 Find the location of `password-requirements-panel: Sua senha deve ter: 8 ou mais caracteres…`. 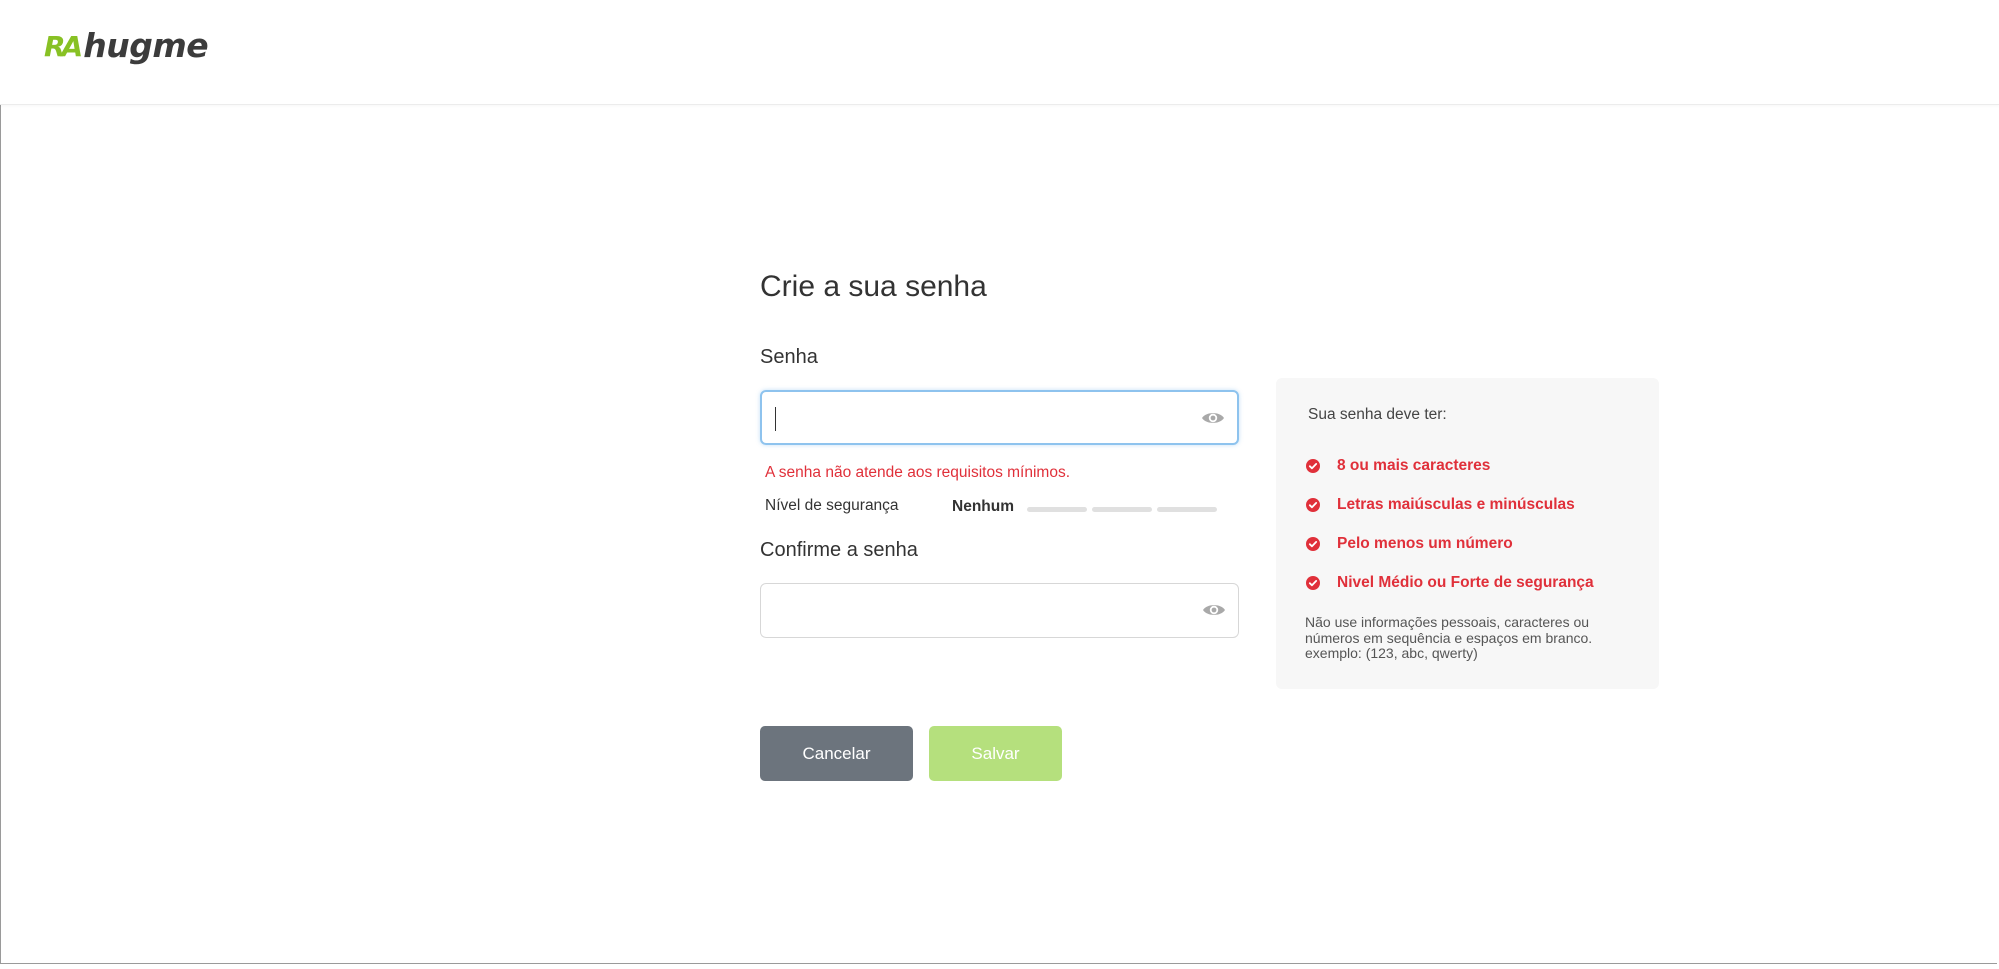

password-requirements-panel: Sua senha deve ter: 8 ou mais caracteres… is located at coordinates (1467, 533).